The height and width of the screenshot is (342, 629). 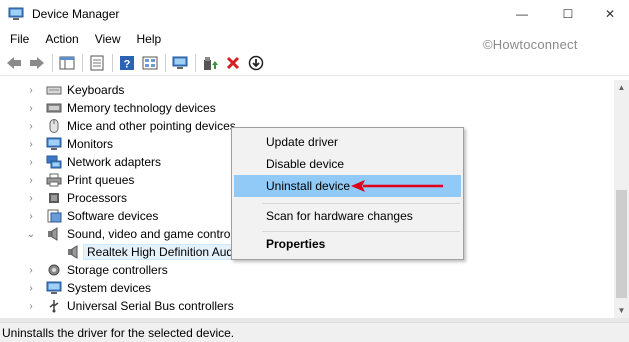 I want to click on printer-icon, so click(x=54, y=180).